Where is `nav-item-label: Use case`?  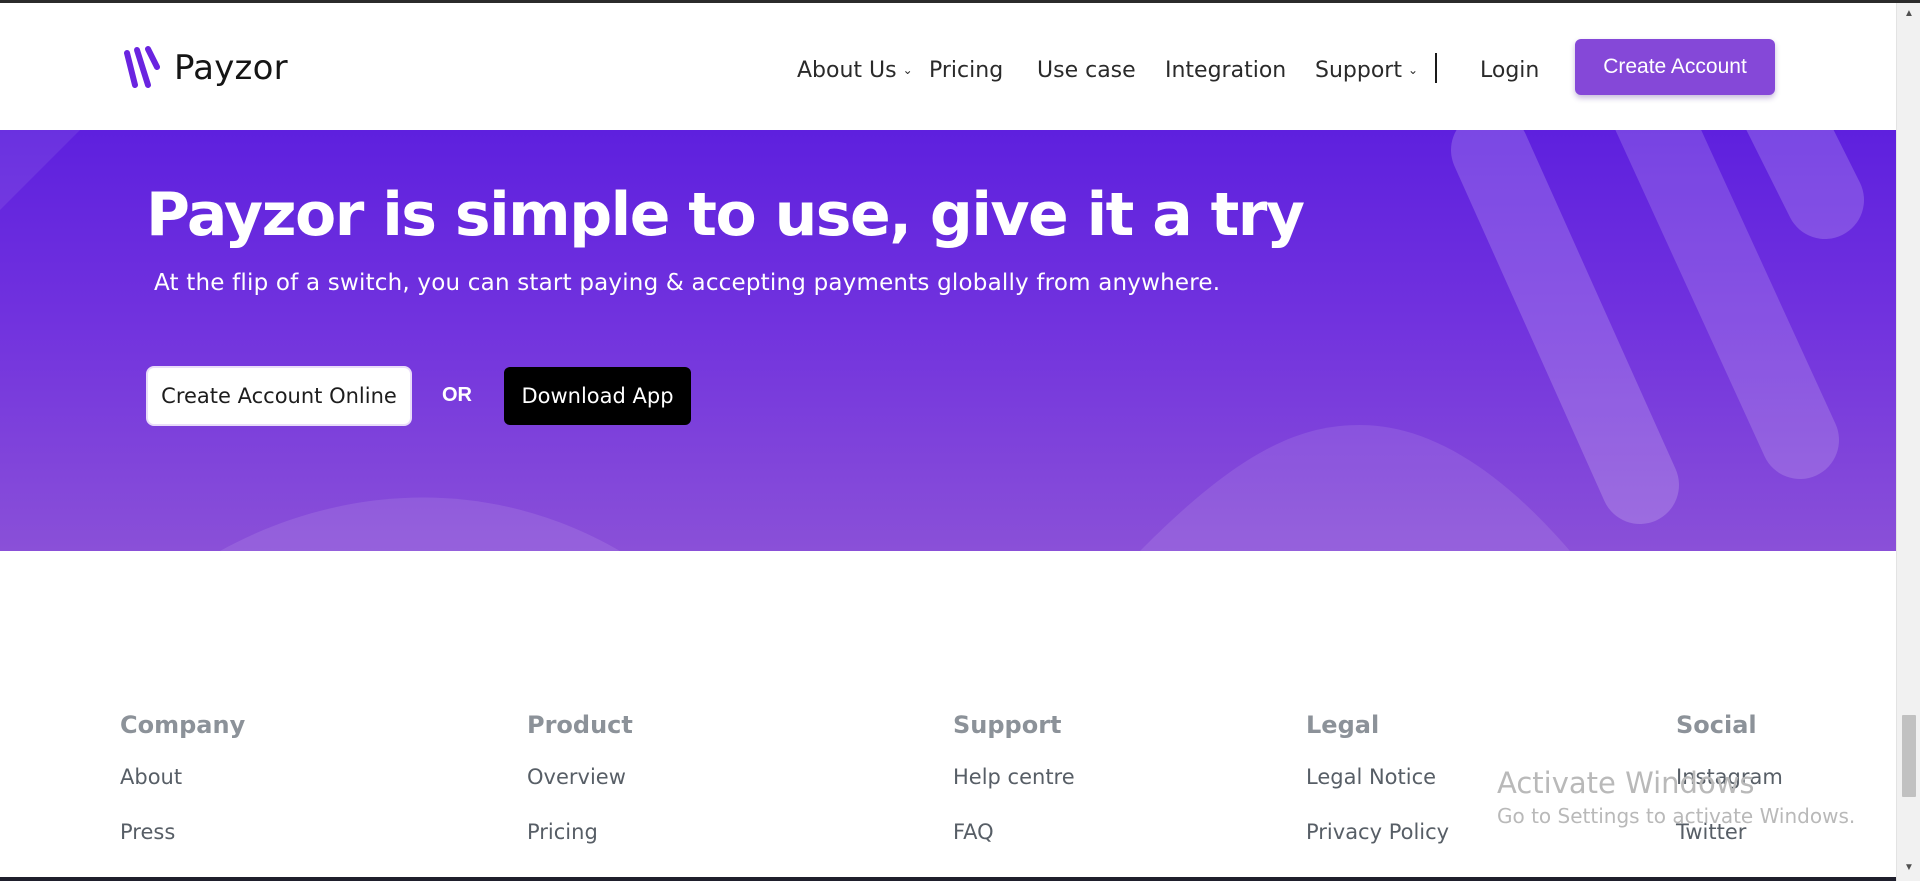 nav-item-label: Use case is located at coordinates (1086, 70).